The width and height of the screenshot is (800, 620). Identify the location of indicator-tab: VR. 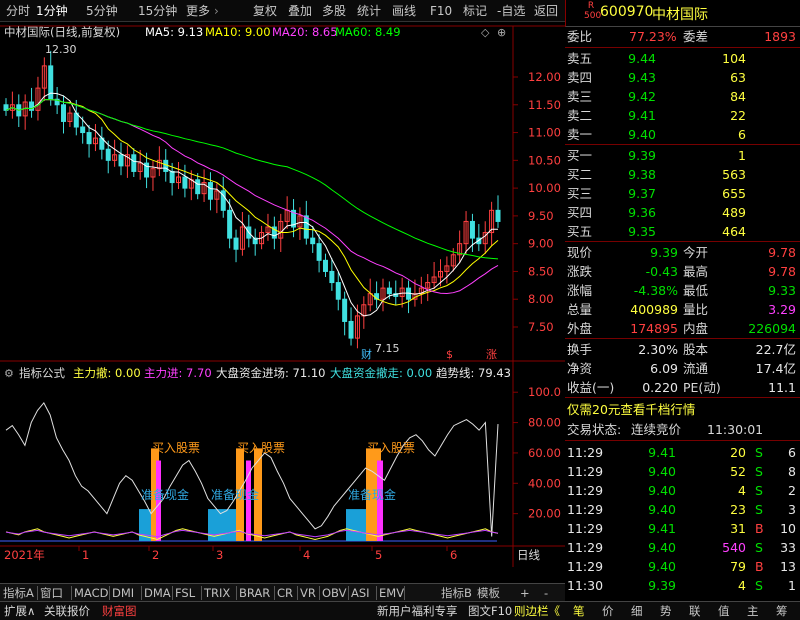
(308, 593).